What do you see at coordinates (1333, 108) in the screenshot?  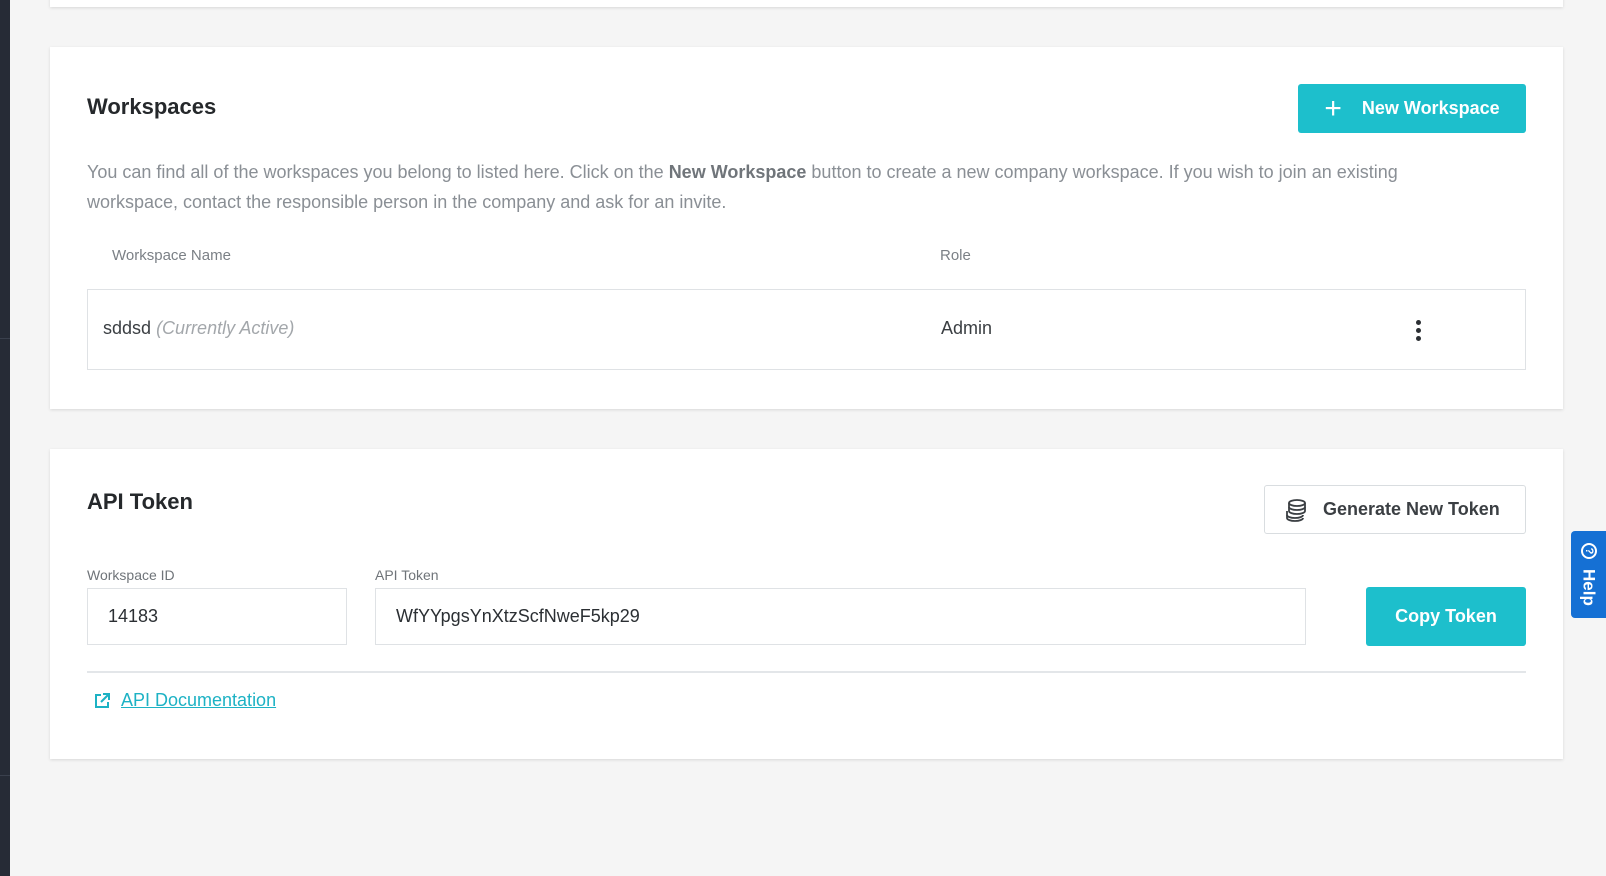 I see `plus-icon: +` at bounding box center [1333, 108].